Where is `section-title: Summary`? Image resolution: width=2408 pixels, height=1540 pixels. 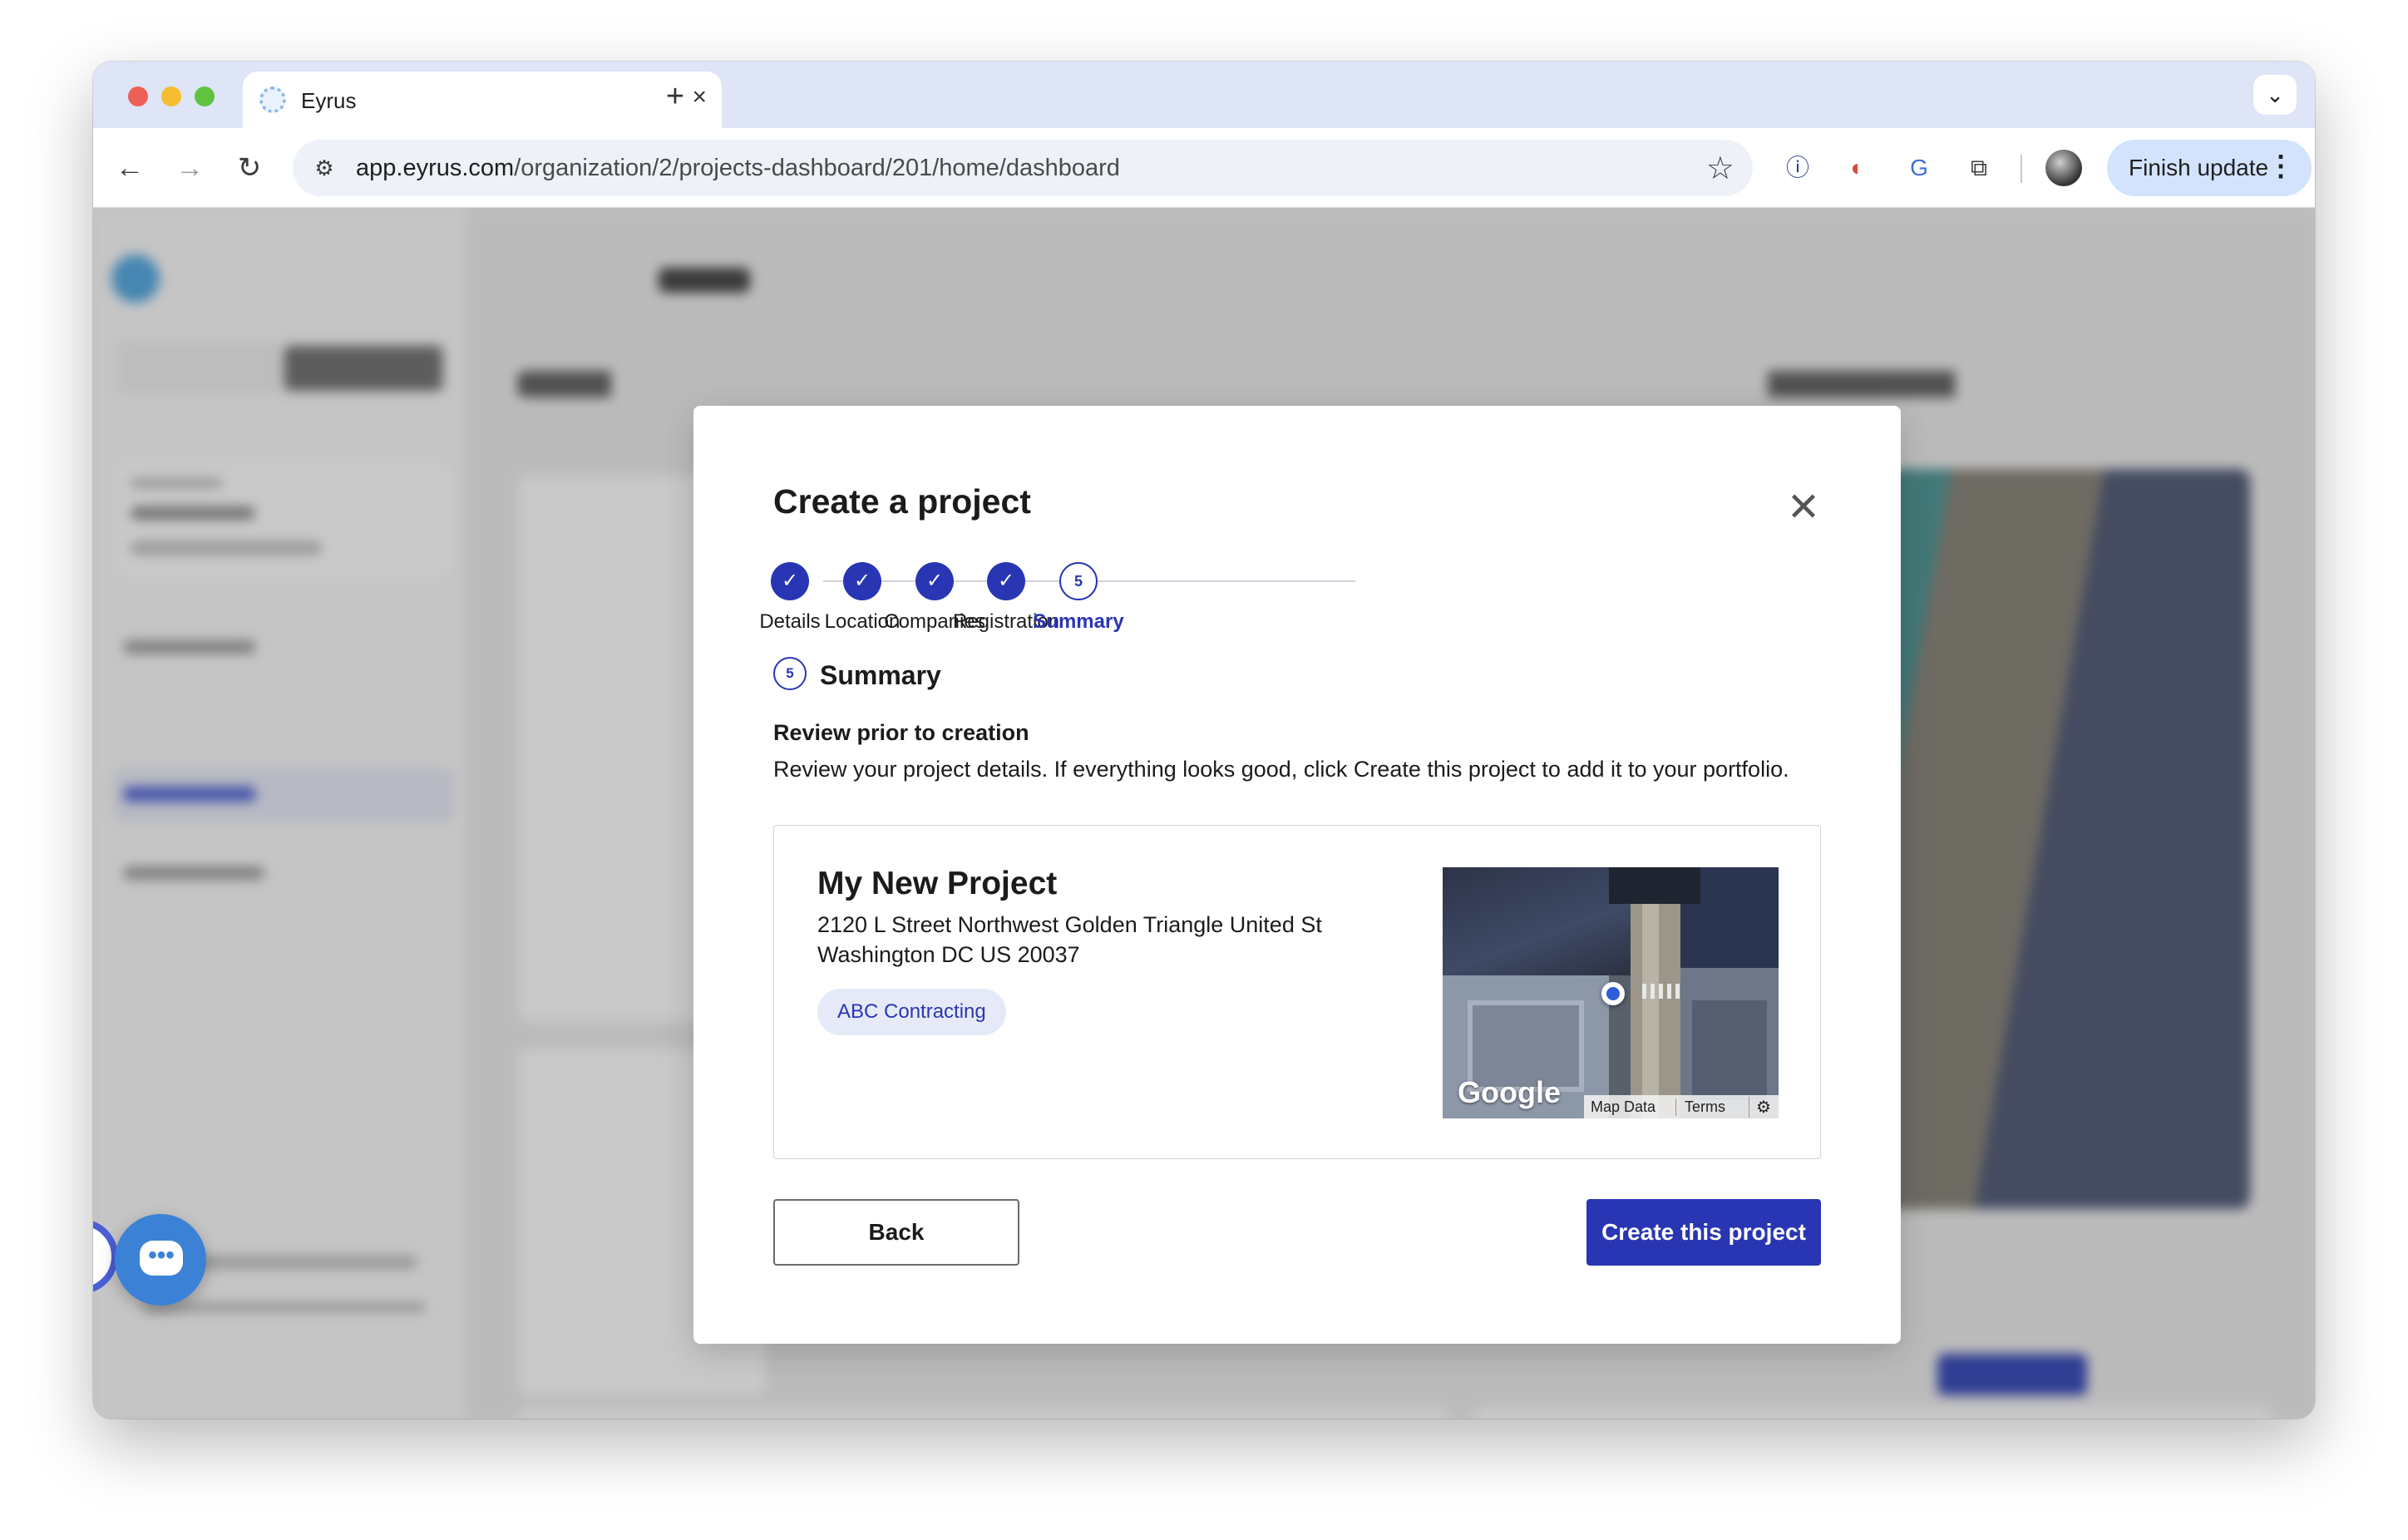
section-title: Summary is located at coordinates (880, 675).